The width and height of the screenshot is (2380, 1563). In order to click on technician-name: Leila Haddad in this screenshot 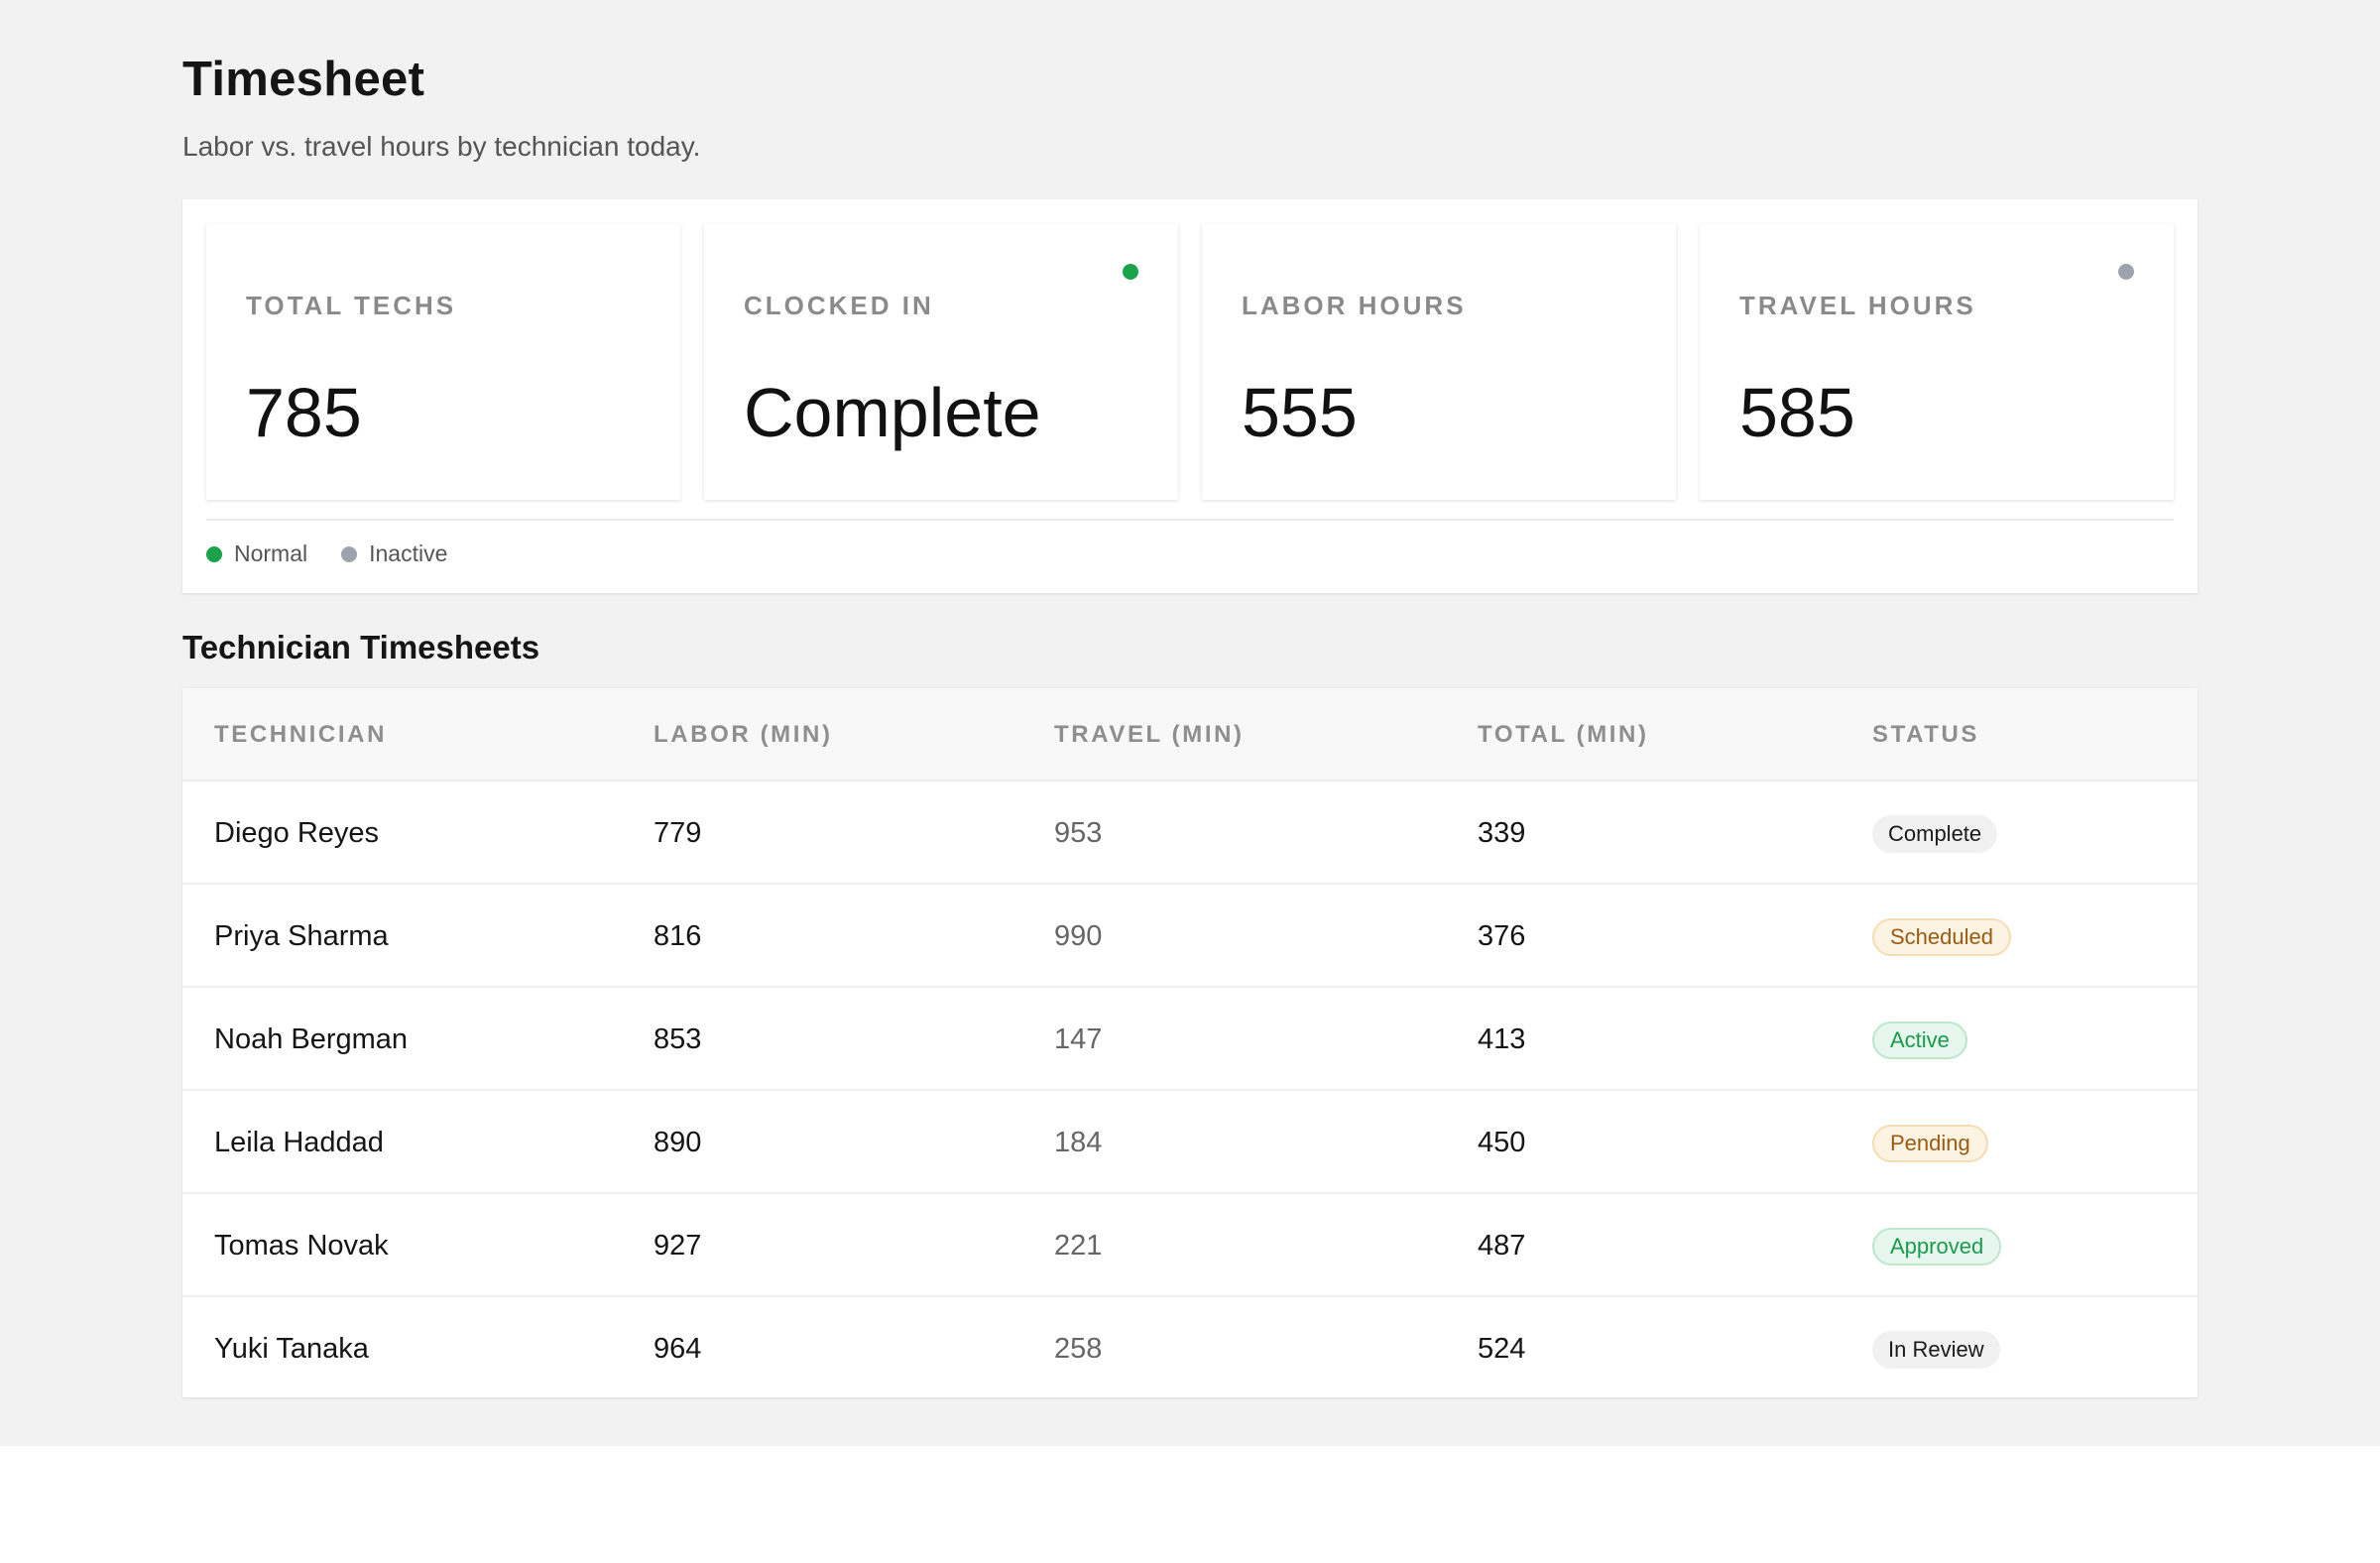, I will do `click(299, 1142)`.